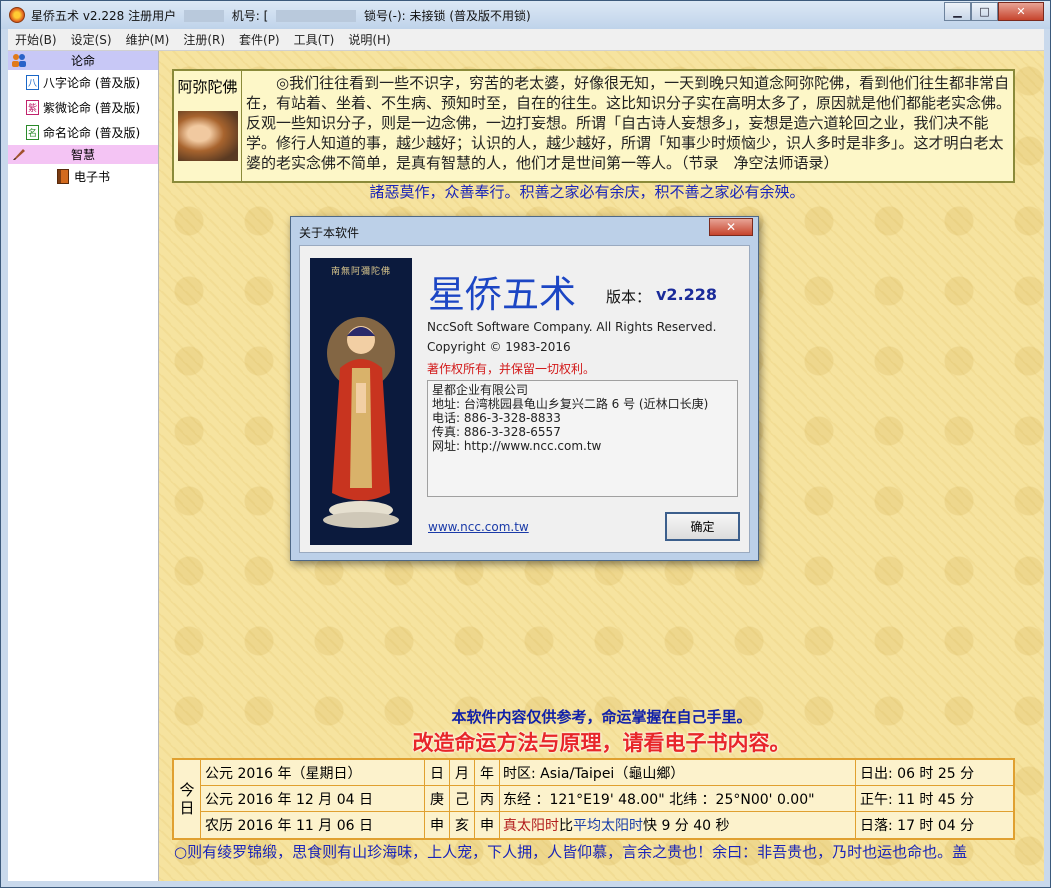 The image size is (1051, 888). What do you see at coordinates (92, 177) in the screenshot?
I see `sidebar-item-label: 电子书` at bounding box center [92, 177].